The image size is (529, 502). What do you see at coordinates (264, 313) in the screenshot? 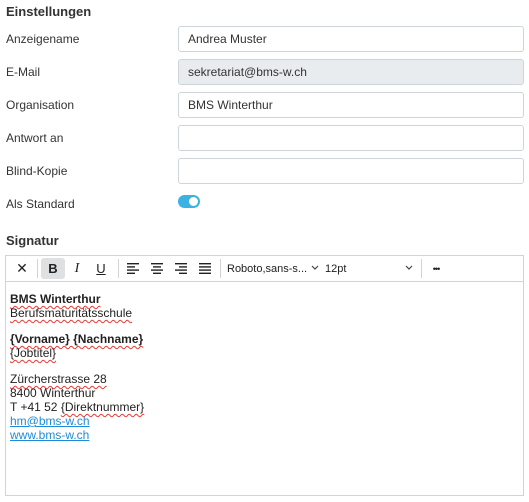
I see `signature-school: Berufsmaturitätsschule` at bounding box center [264, 313].